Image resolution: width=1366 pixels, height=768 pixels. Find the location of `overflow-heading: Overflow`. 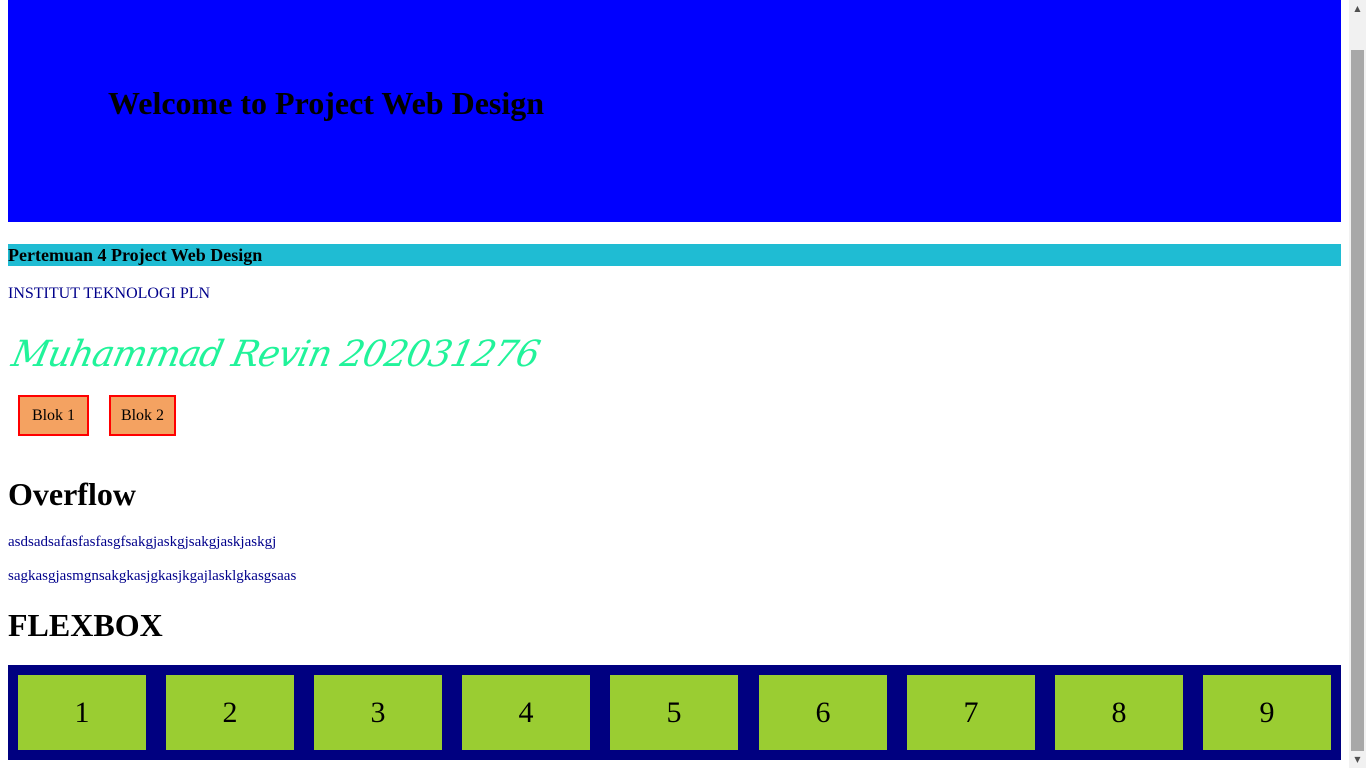

overflow-heading: Overflow is located at coordinates (72, 494).